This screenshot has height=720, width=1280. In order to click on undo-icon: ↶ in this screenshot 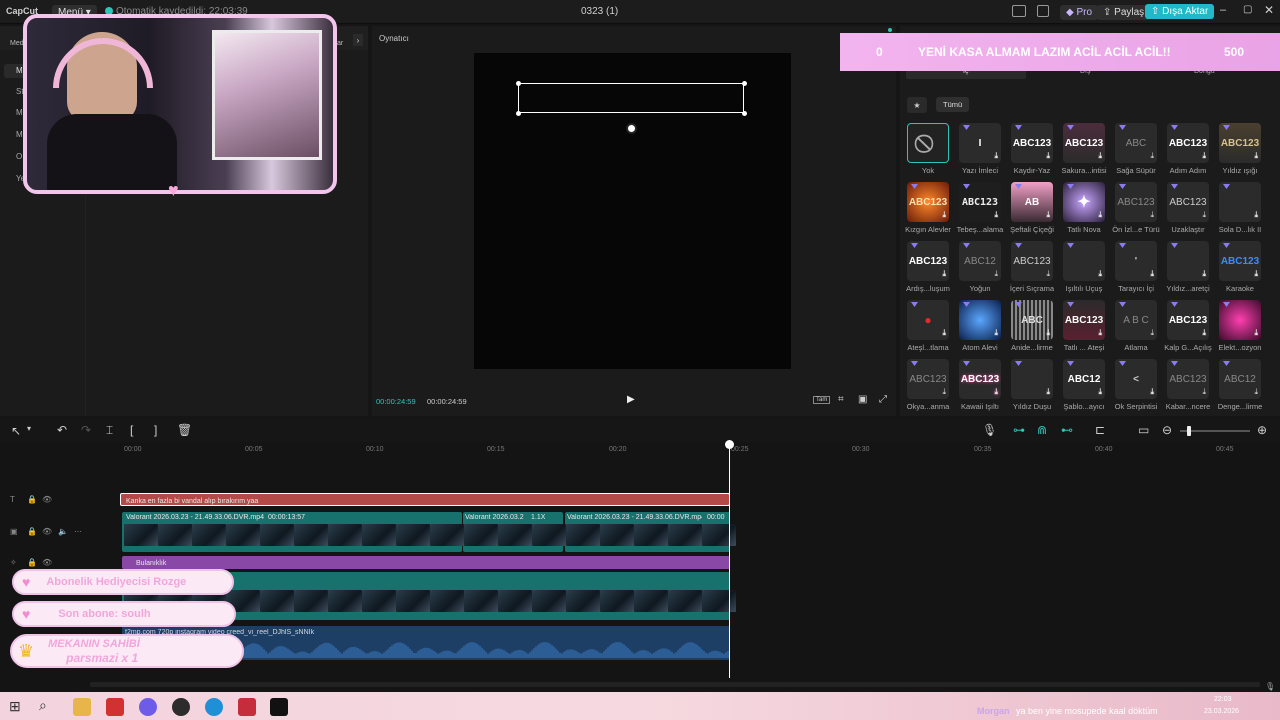, I will do `click(62, 430)`.